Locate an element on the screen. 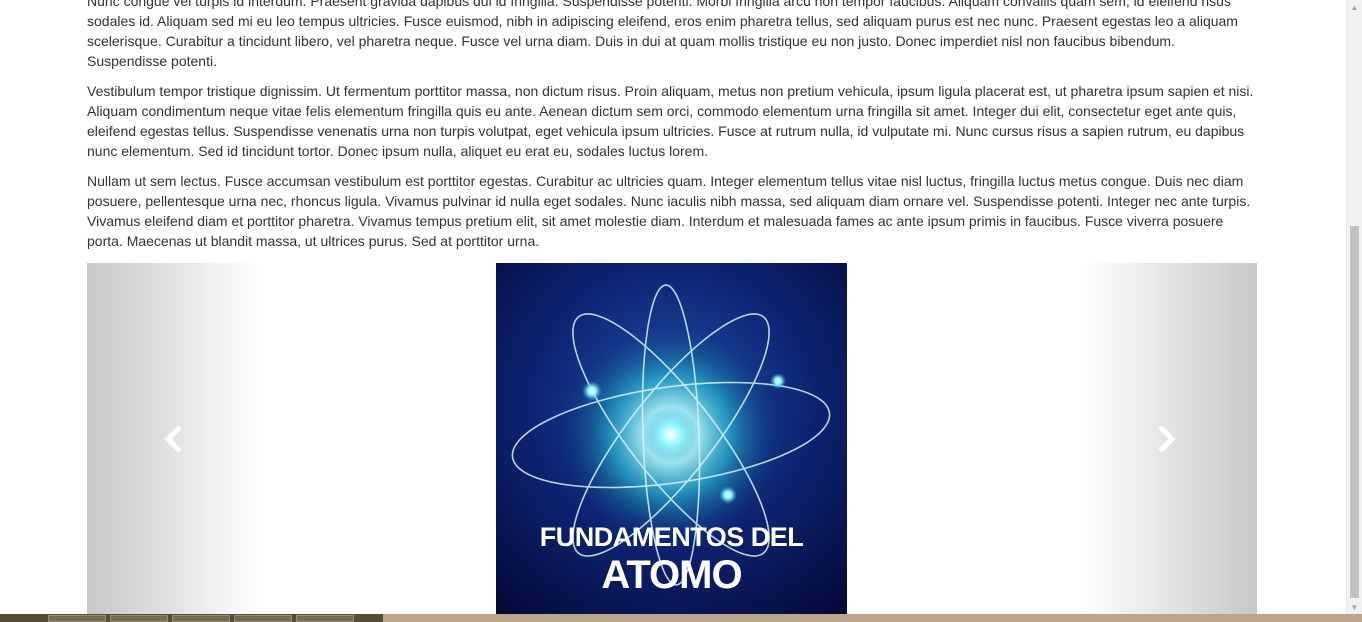 The image size is (1362, 622). slide-title-line2: ATOMO is located at coordinates (671, 575).